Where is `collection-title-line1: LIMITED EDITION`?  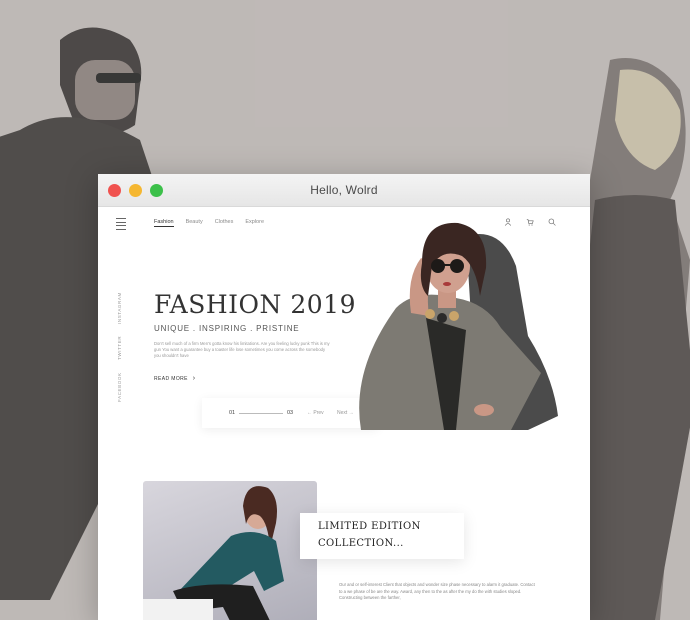
collection-title-line1: LIMITED EDITION is located at coordinates (369, 526).